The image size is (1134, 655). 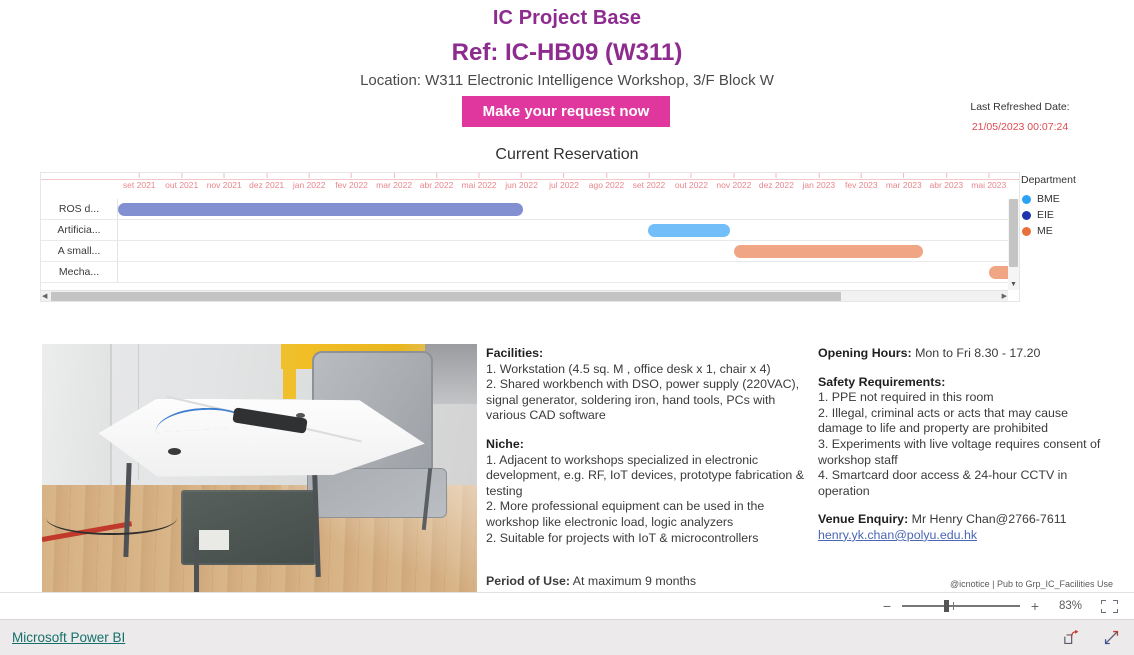 I want to click on photo-crate-label, so click(x=214, y=540).